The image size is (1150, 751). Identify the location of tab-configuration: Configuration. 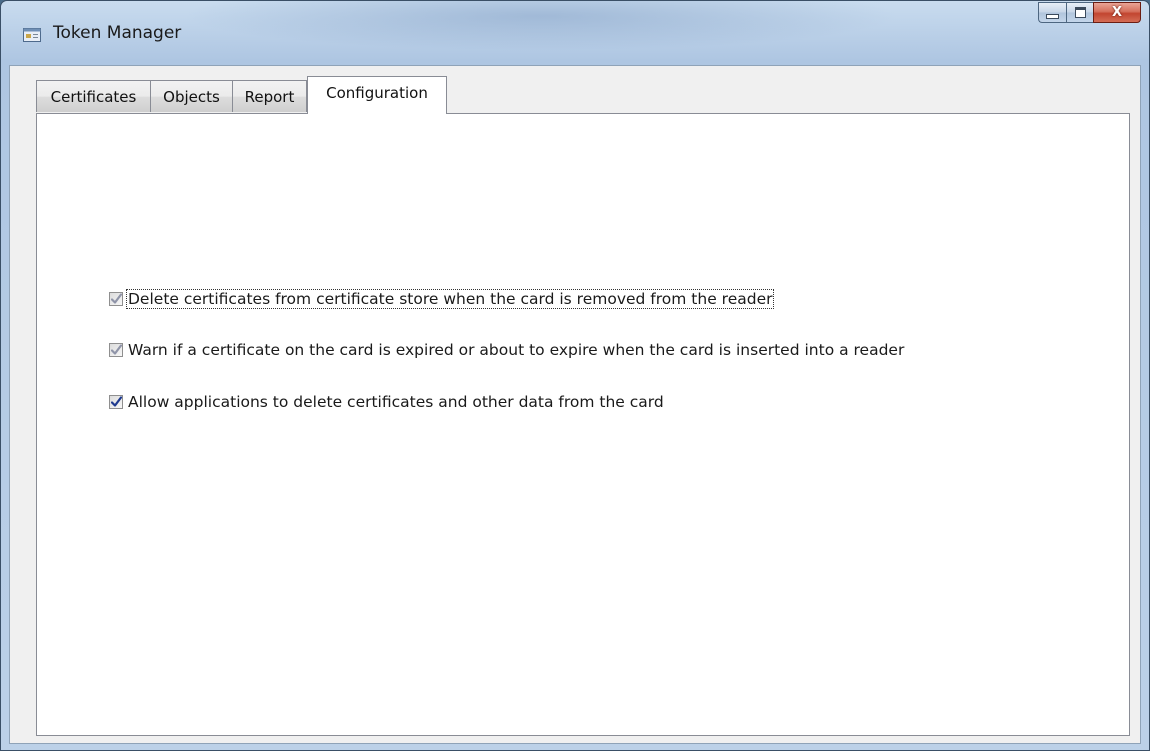
(377, 95).